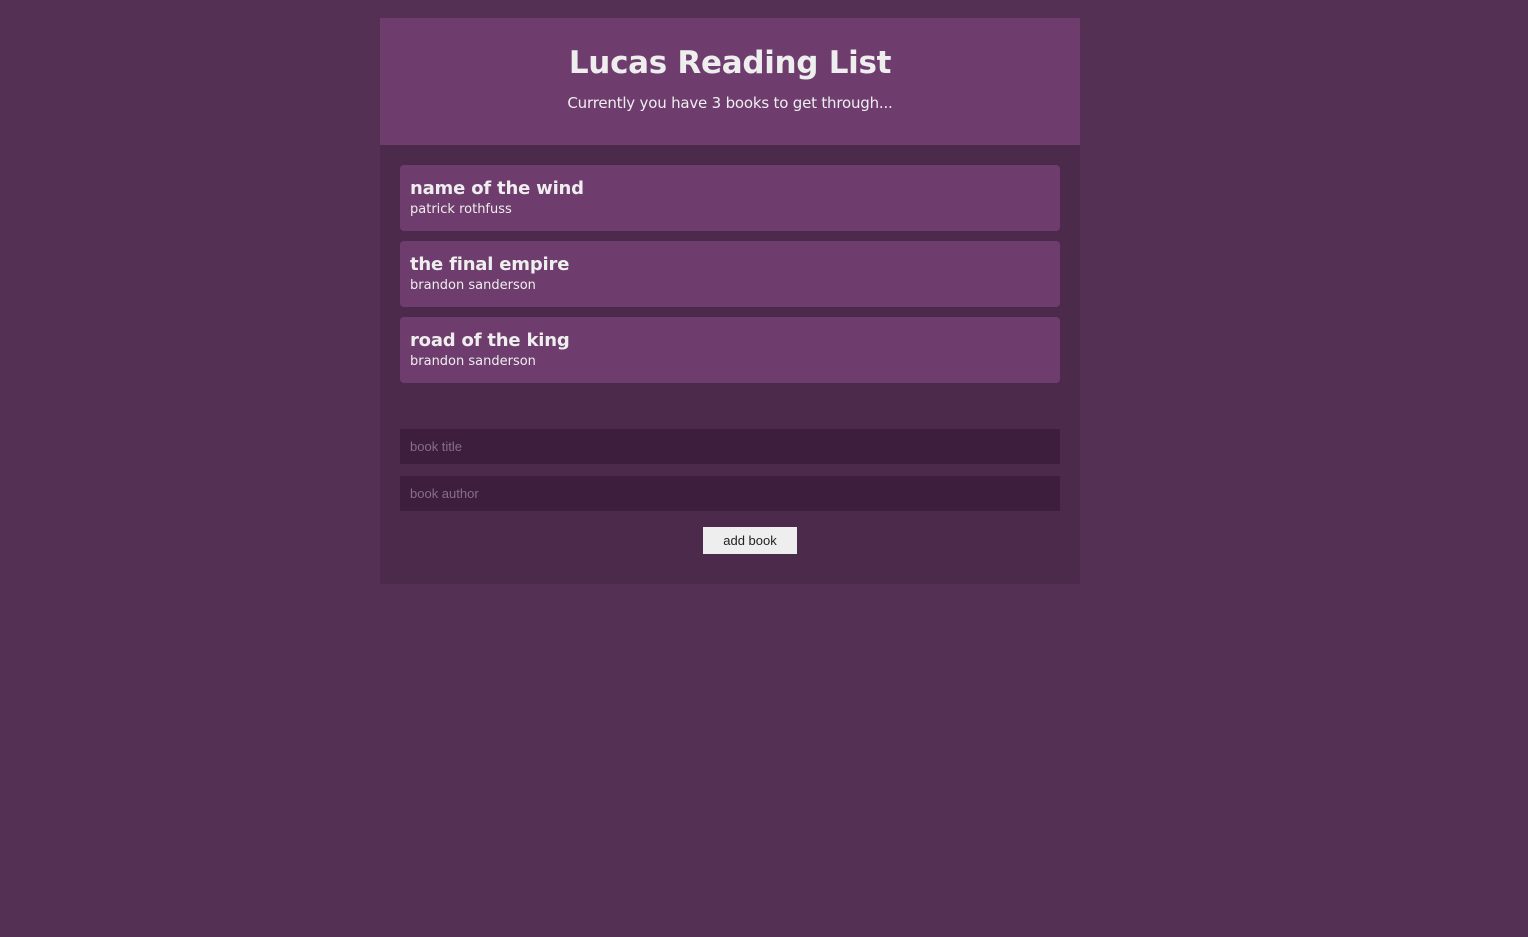 The image size is (1528, 937). I want to click on book-item: name of the wind patrick rothfuss, so click(730, 198).